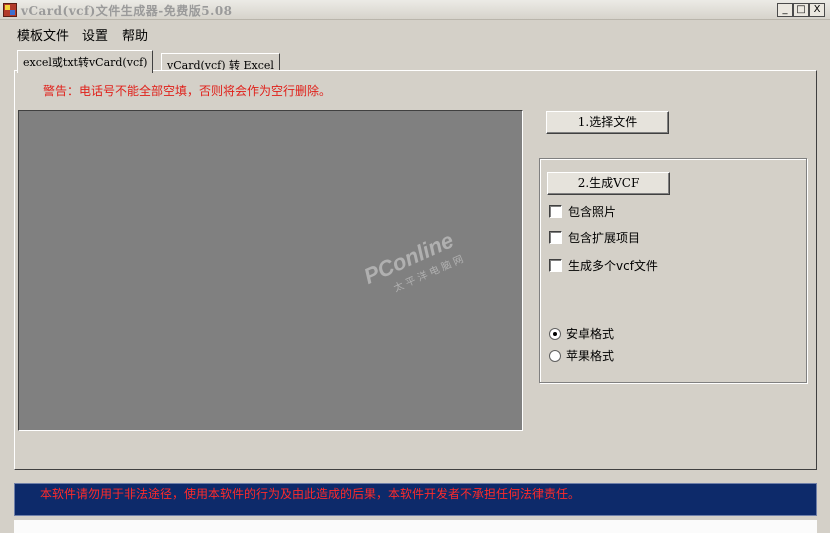  I want to click on option-multiple-vcf: 生成多个vcf文件, so click(603, 265).